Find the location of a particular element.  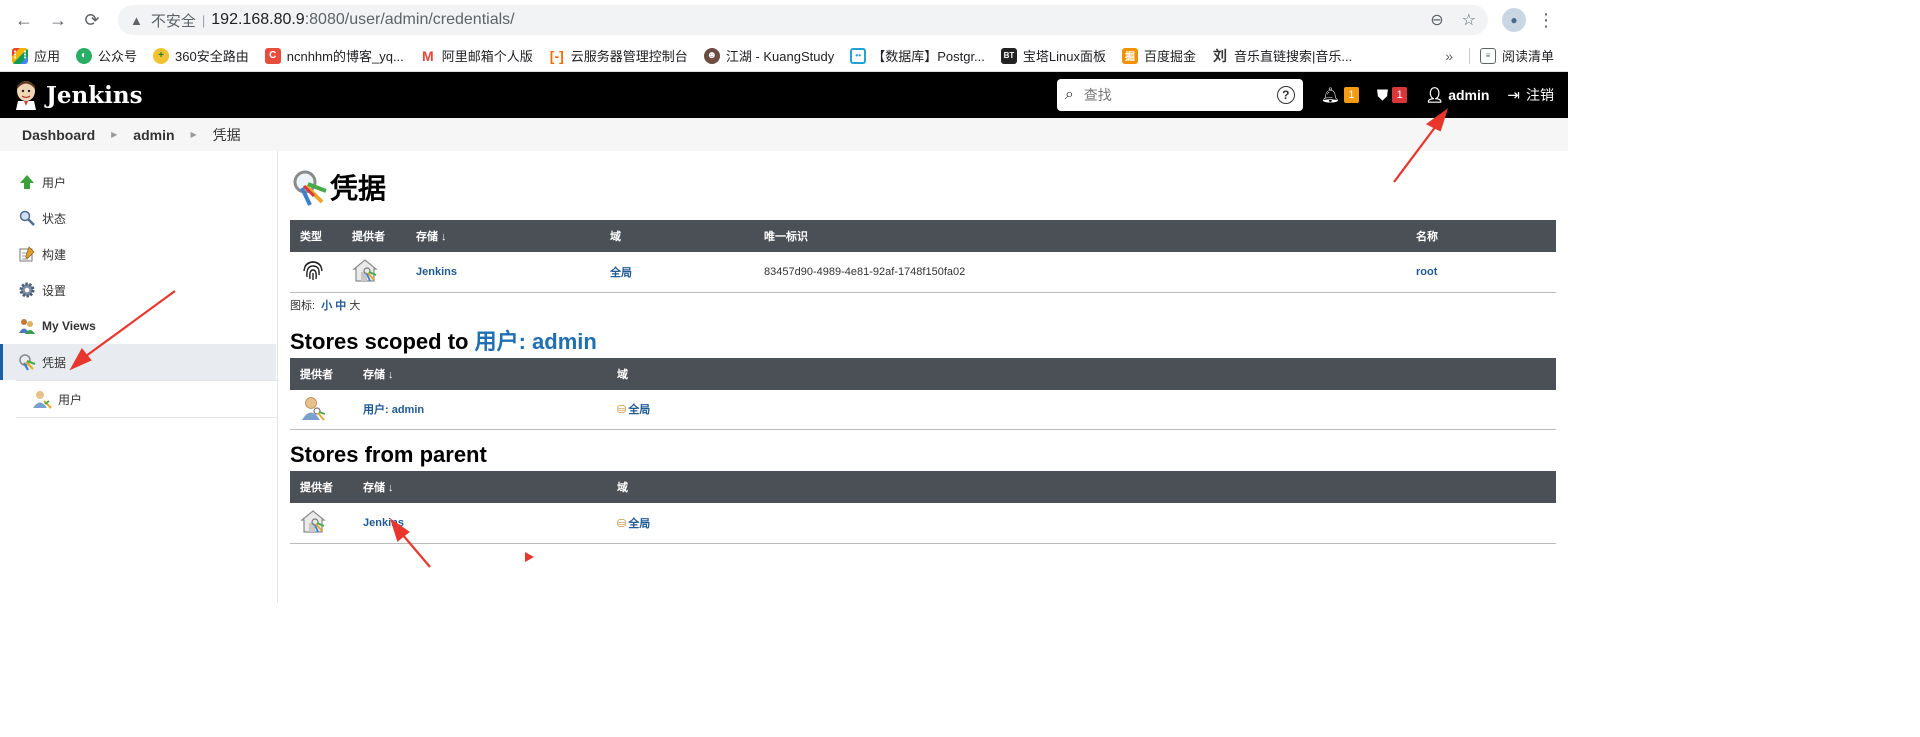

forward-arrow-icon: → is located at coordinates (58, 20).